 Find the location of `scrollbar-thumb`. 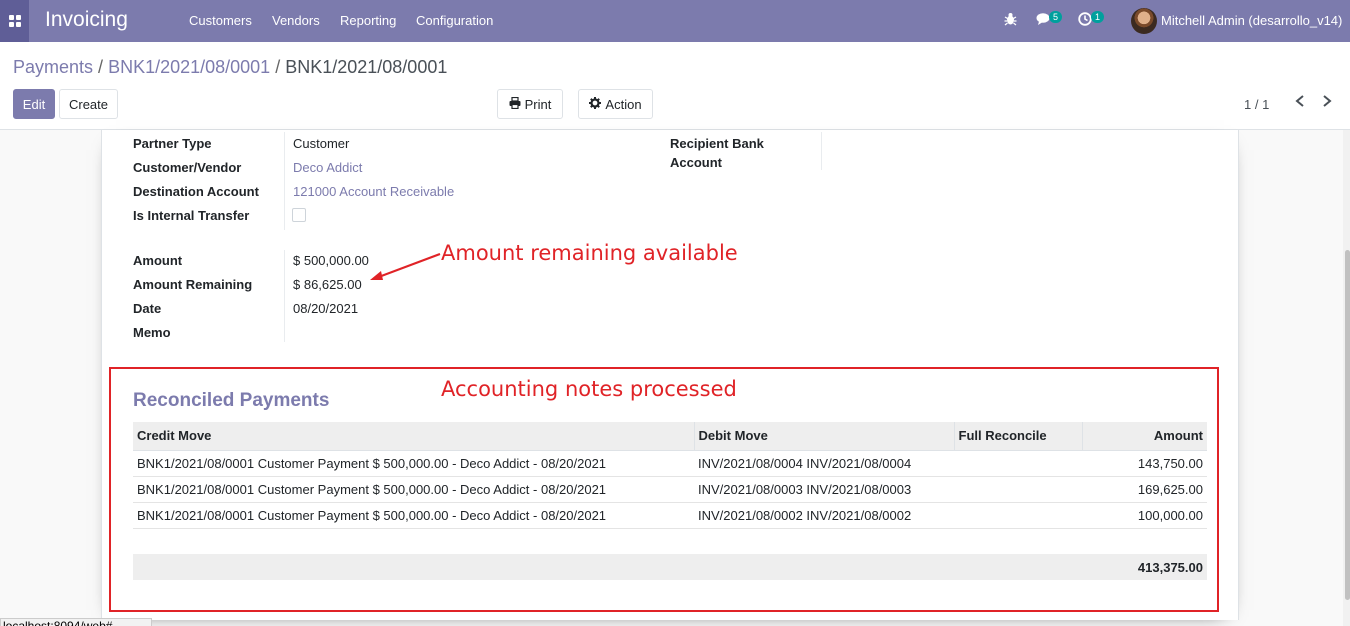

scrollbar-thumb is located at coordinates (1347, 425).